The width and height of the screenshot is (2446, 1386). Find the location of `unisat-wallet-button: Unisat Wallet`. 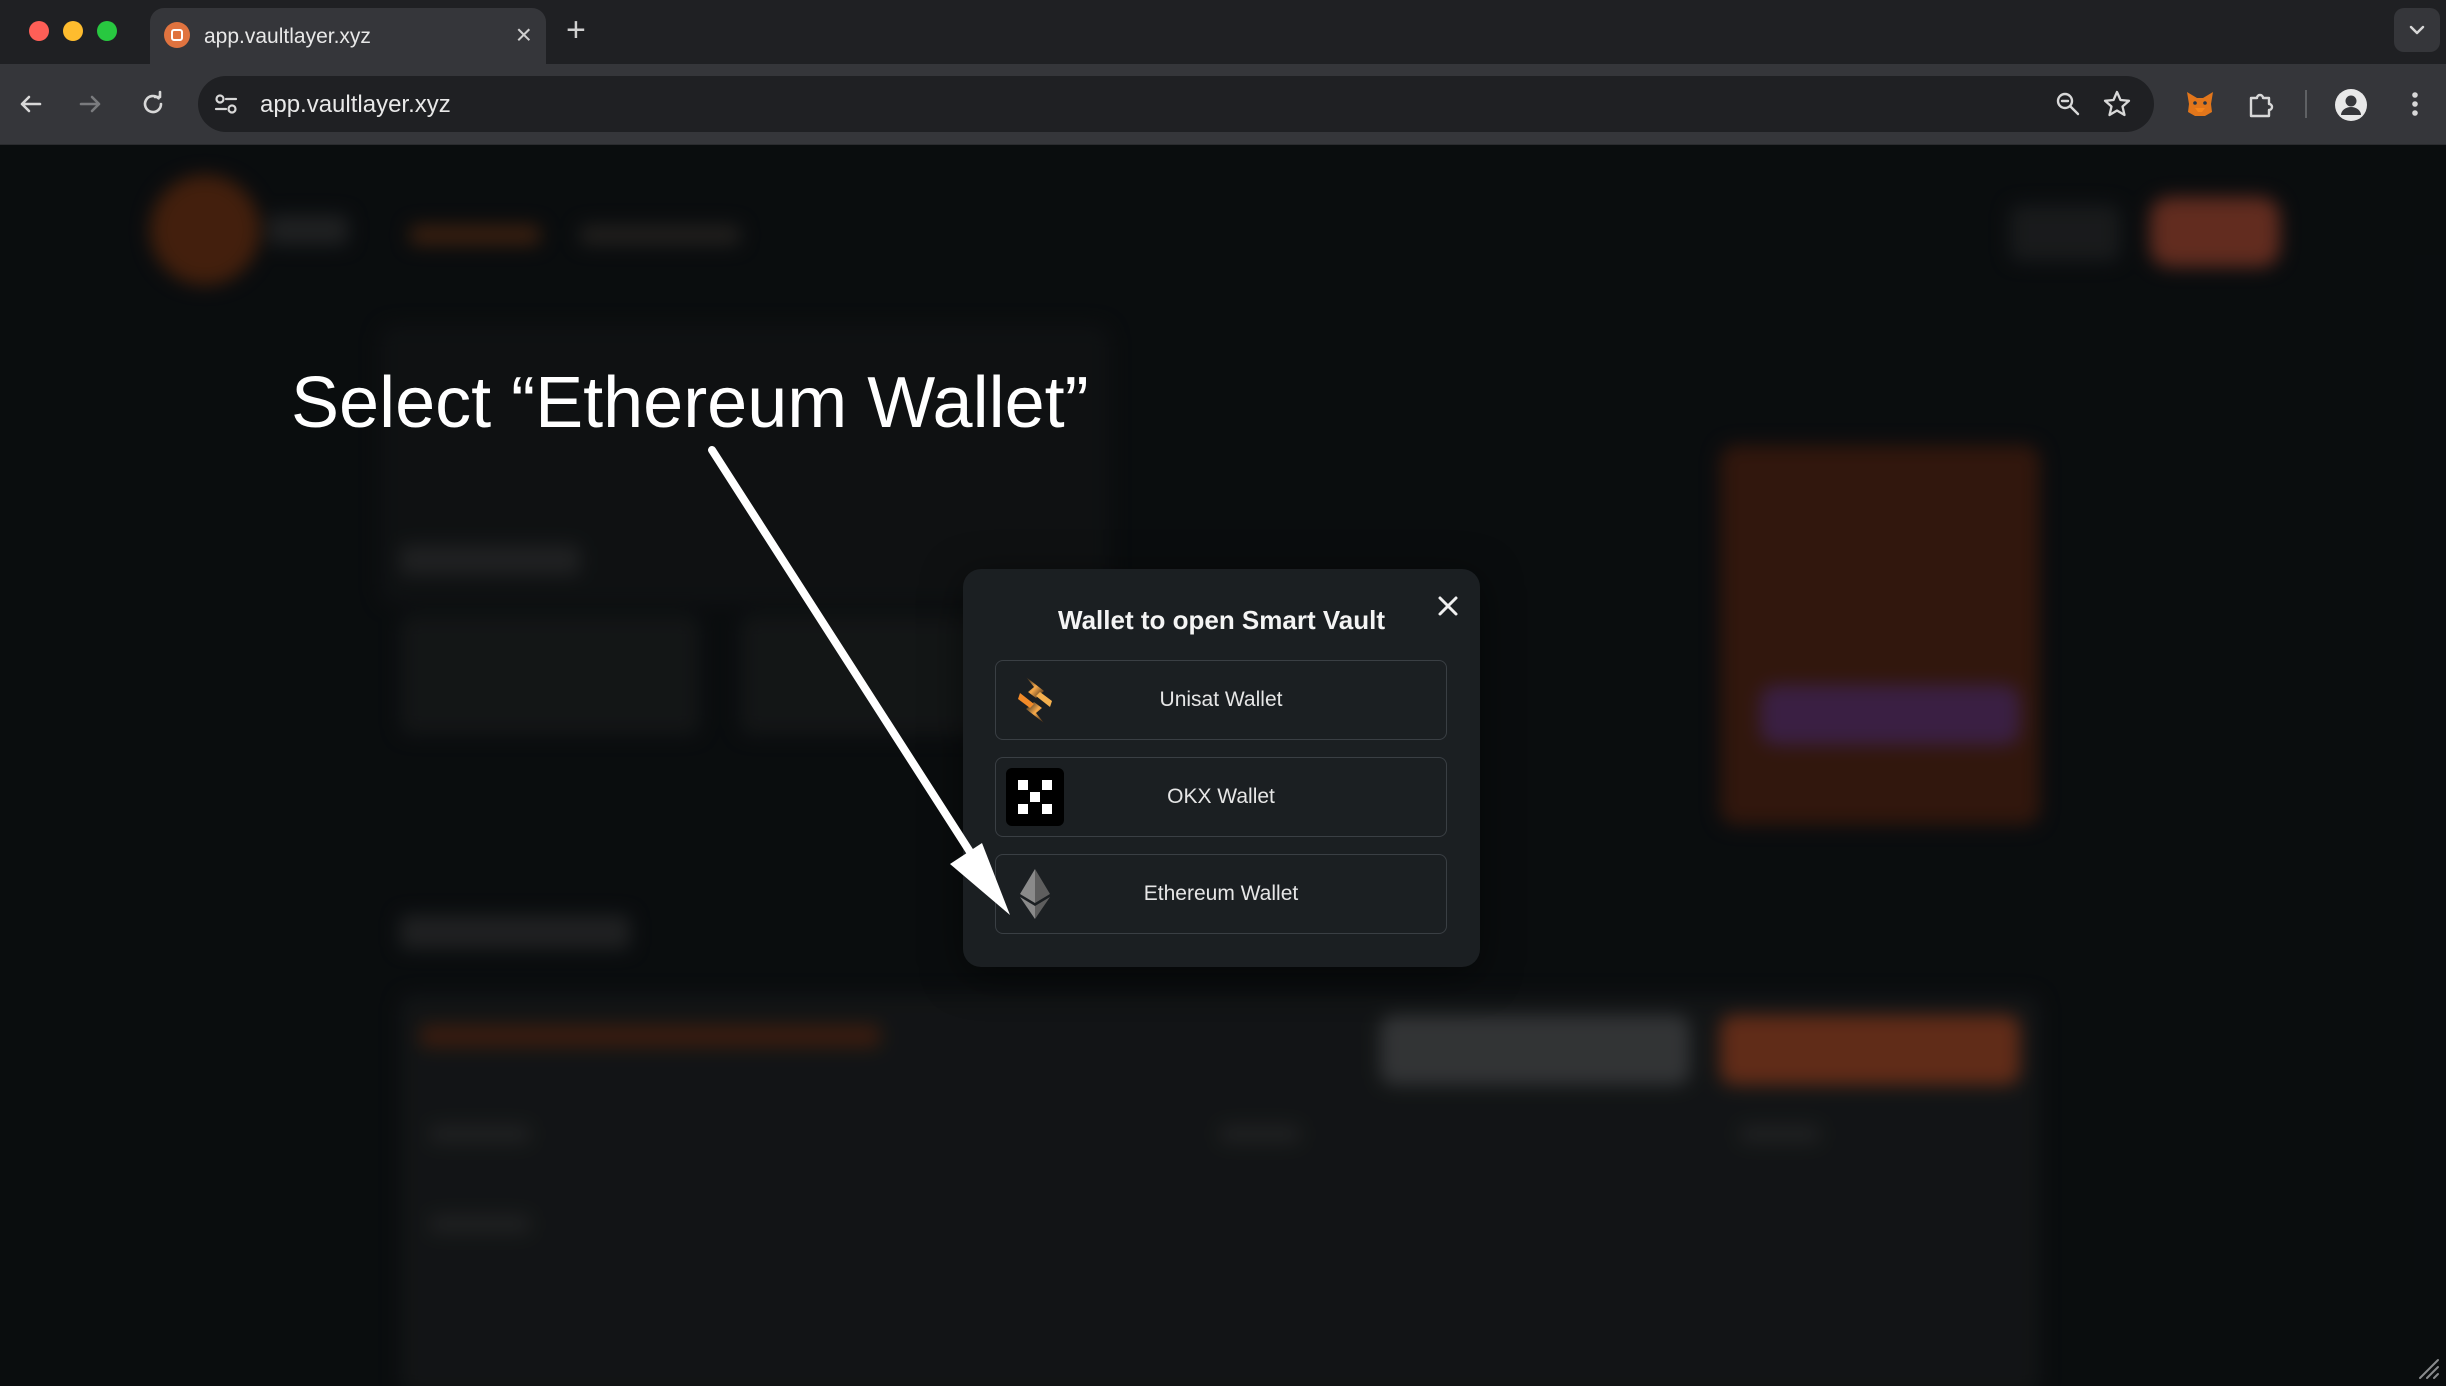

unisat-wallet-button: Unisat Wallet is located at coordinates (1221, 700).